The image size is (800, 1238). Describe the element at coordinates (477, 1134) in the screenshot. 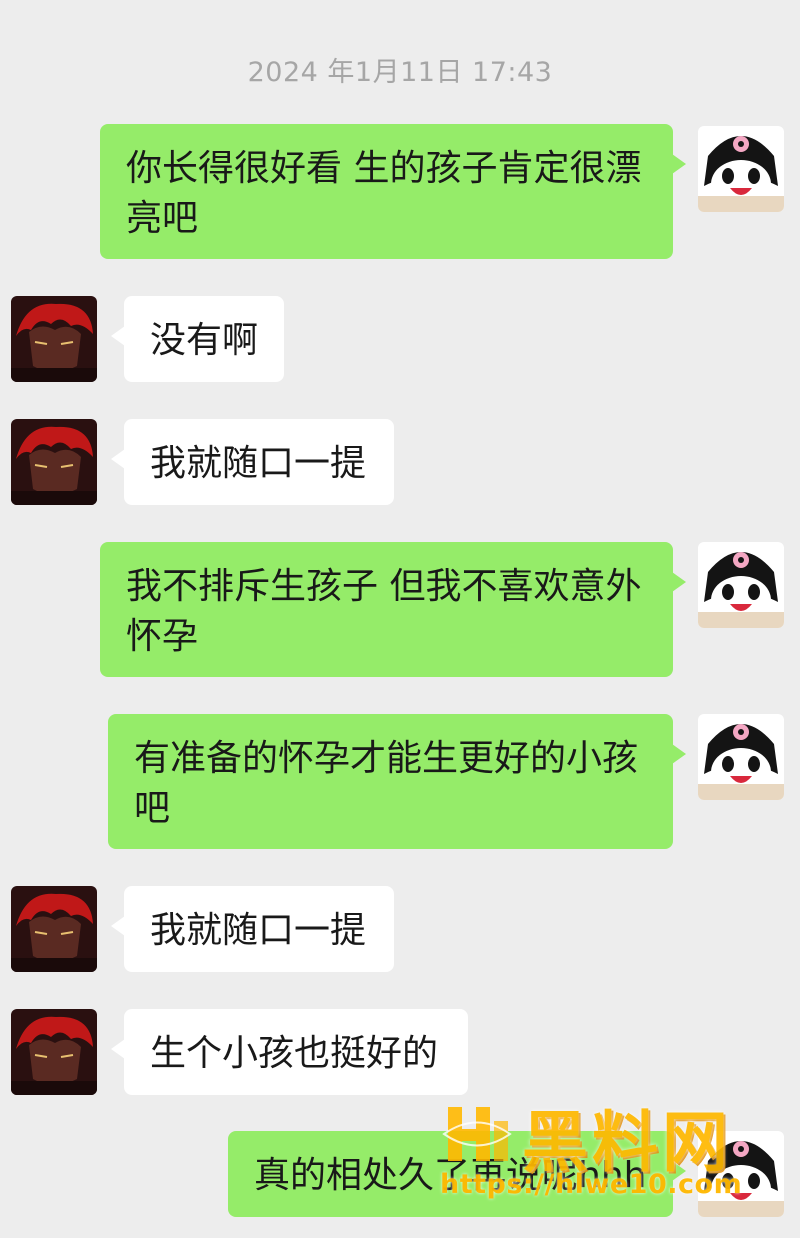

I see `watermark-logo-icon` at that location.